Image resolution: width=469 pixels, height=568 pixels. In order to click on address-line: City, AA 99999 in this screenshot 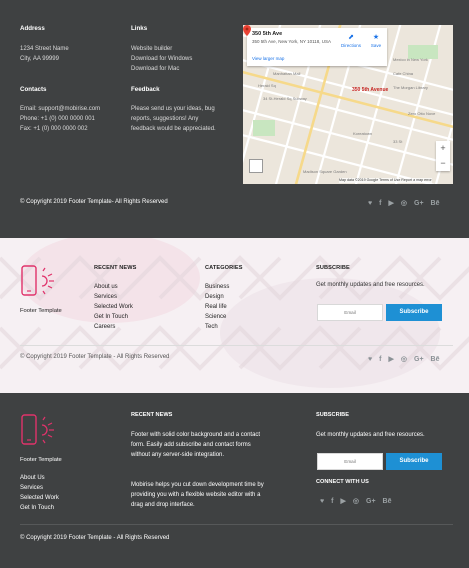, I will do `click(39, 59)`.